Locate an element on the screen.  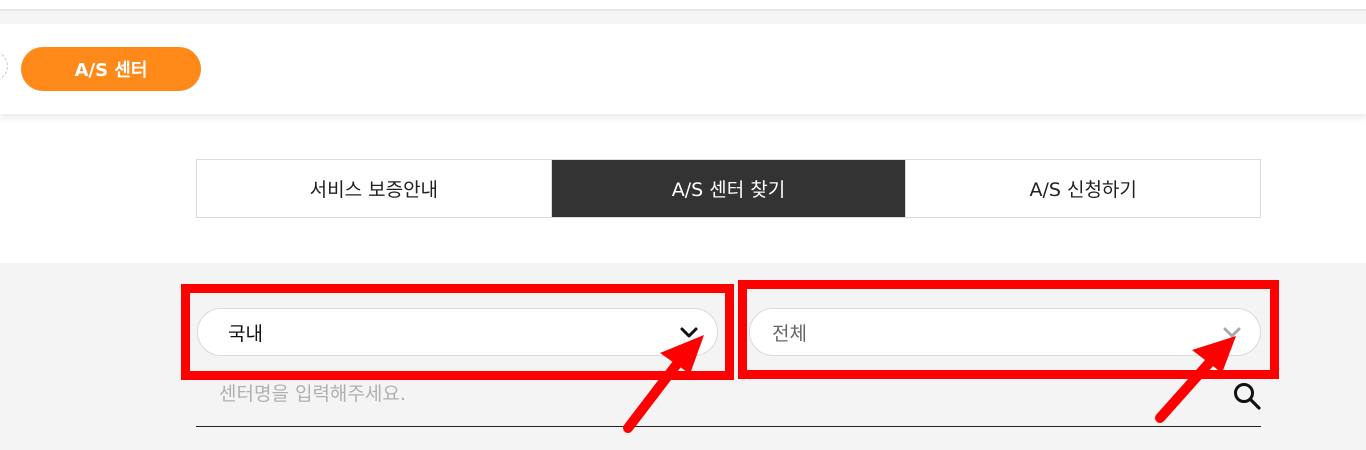
annotation-arrow-icon is located at coordinates (929, 384).